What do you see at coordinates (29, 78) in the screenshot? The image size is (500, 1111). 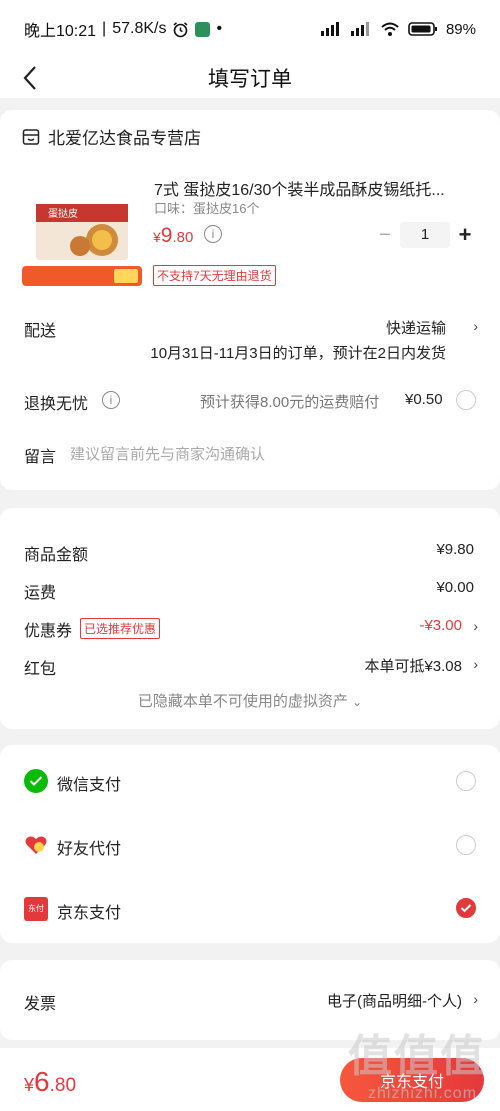 I see `back-arrow-icon` at bounding box center [29, 78].